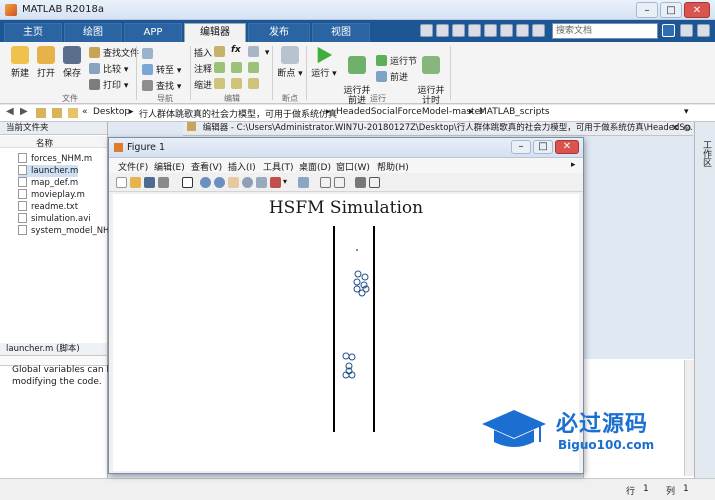  Describe the element at coordinates (203, 84) in the screenshot. I see `indent-button: 缩进` at that location.